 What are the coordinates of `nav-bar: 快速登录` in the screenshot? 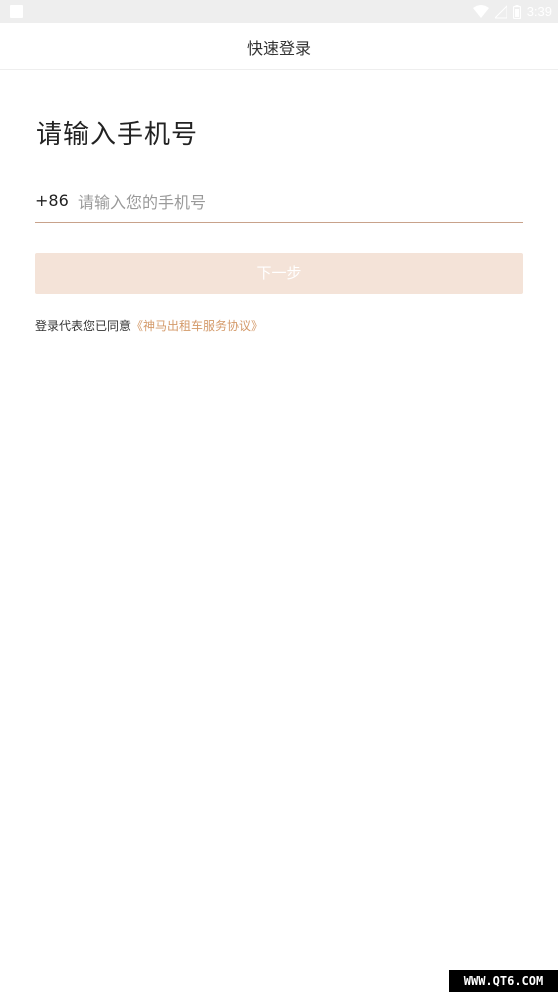 It's located at (279, 46).